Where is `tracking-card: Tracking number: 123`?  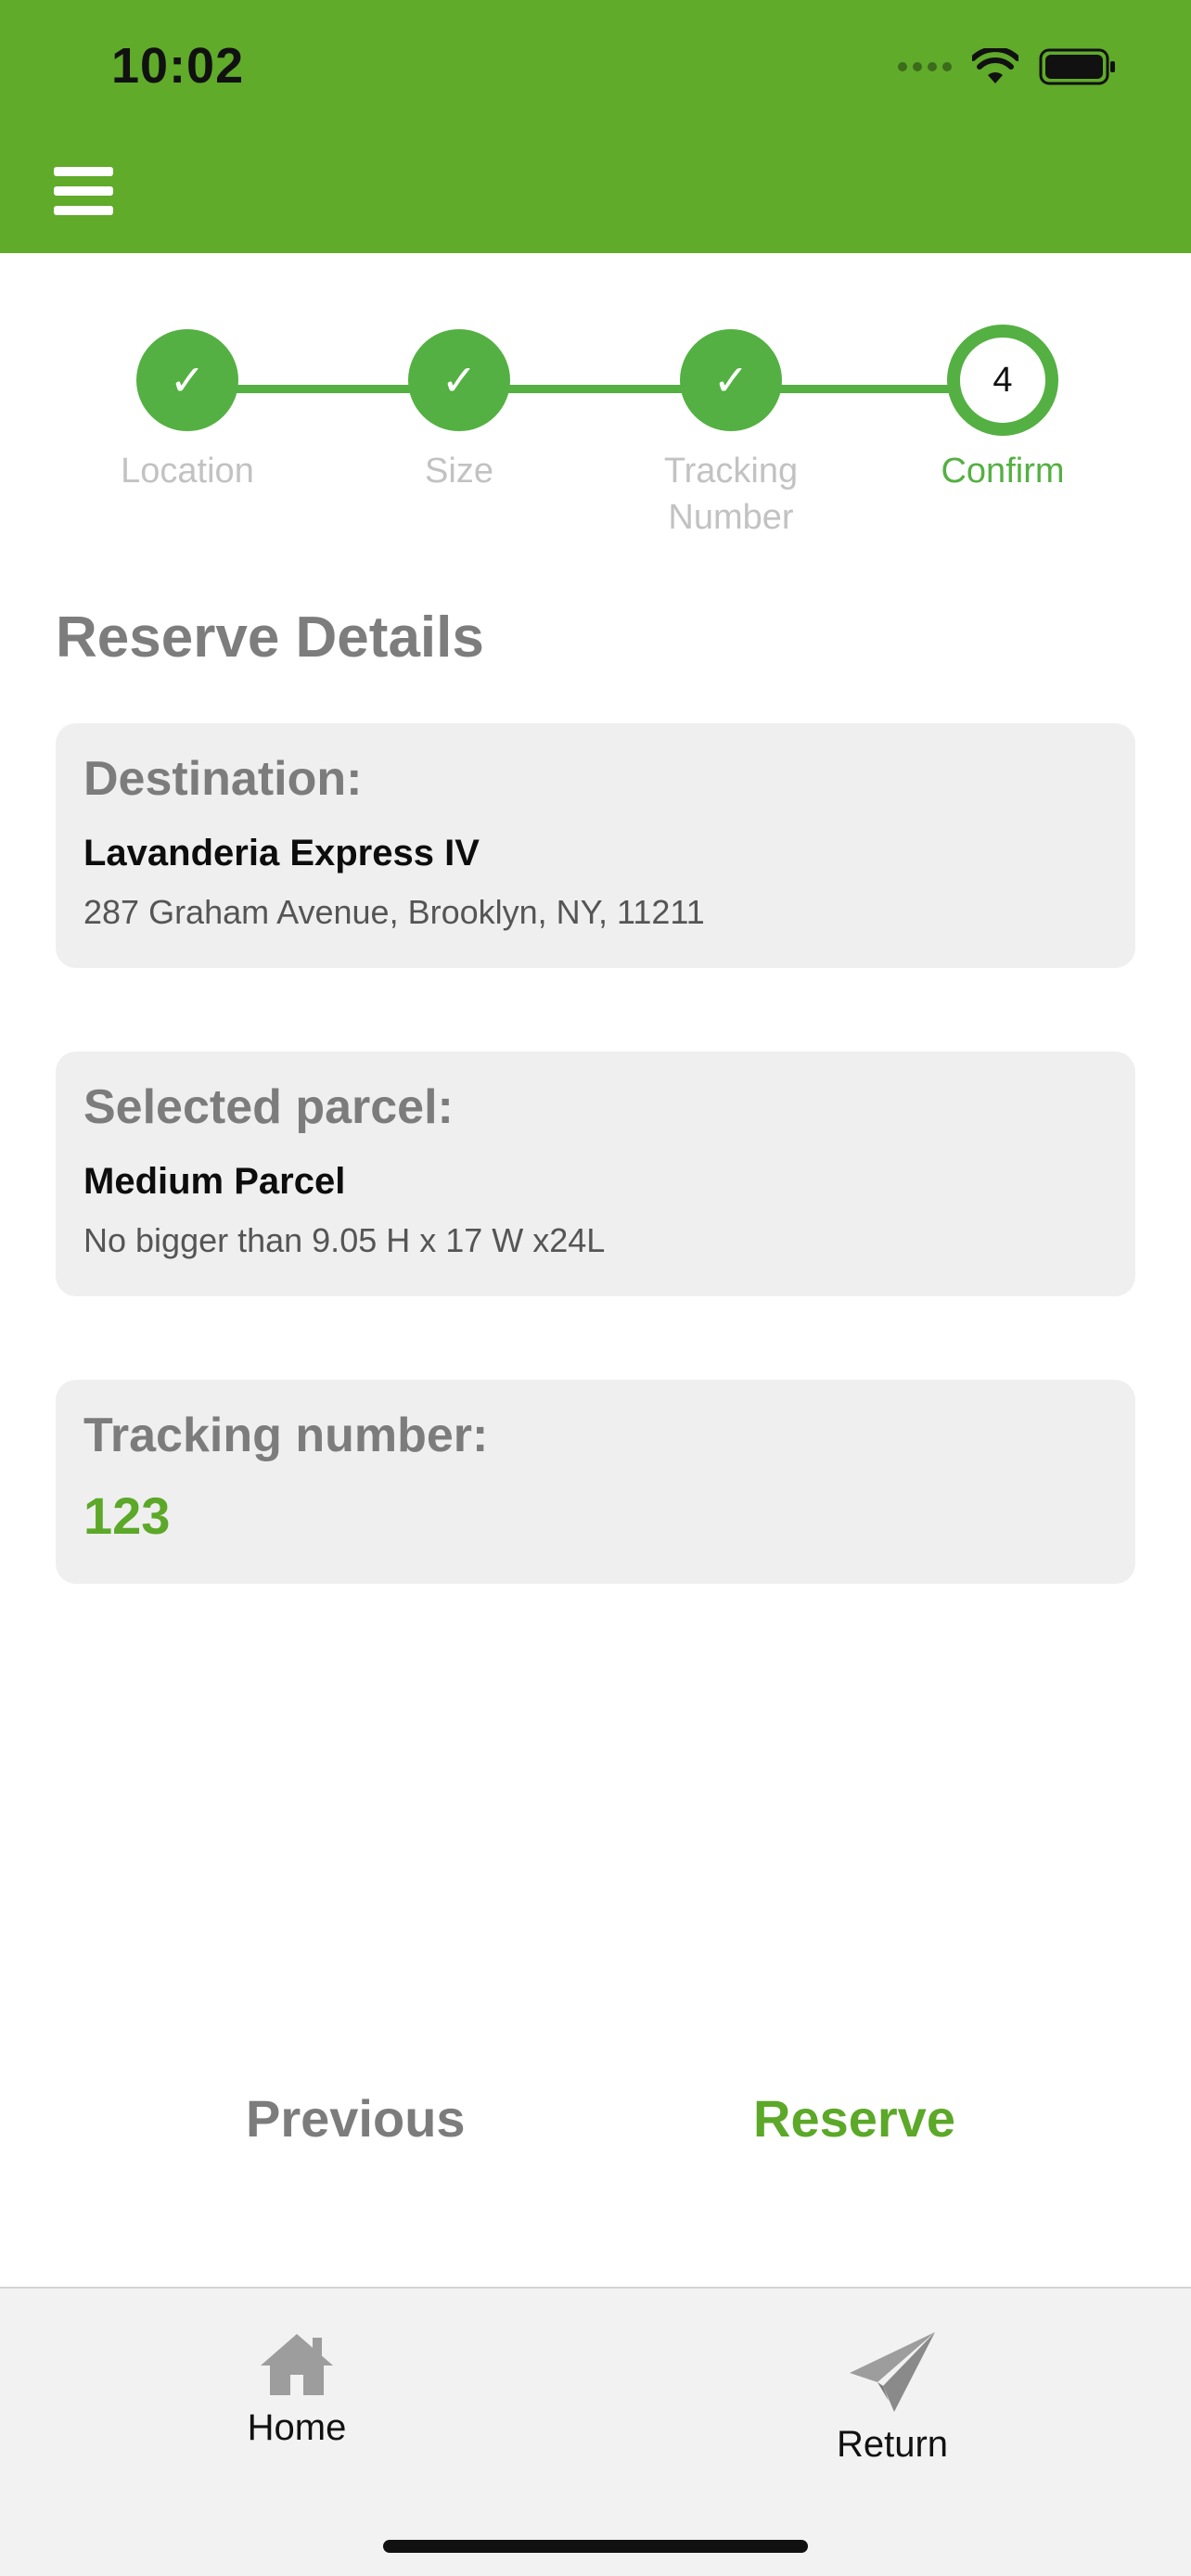 tracking-card: Tracking number: 123 is located at coordinates (595, 1482).